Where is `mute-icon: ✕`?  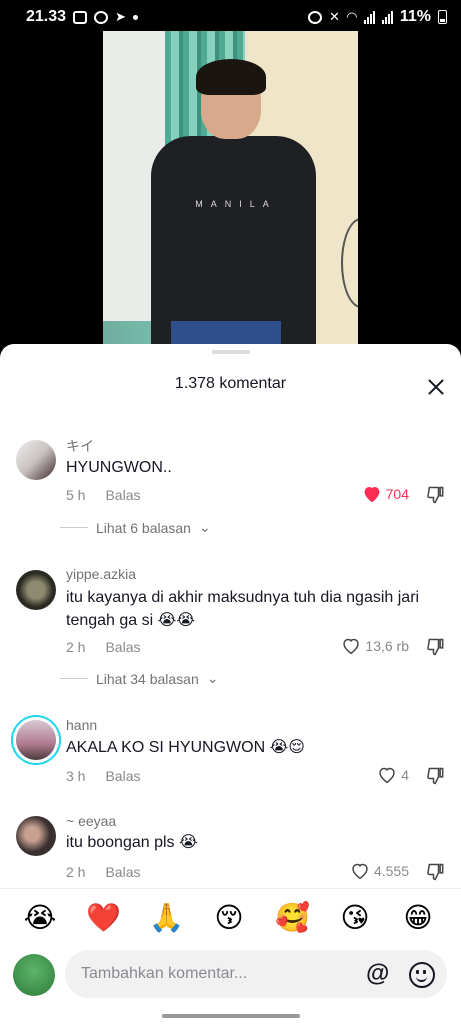 mute-icon: ✕ is located at coordinates (334, 16).